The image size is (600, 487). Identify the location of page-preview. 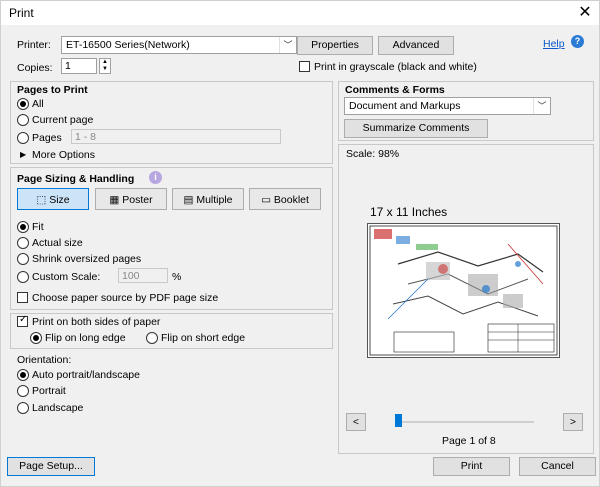
(463, 290).